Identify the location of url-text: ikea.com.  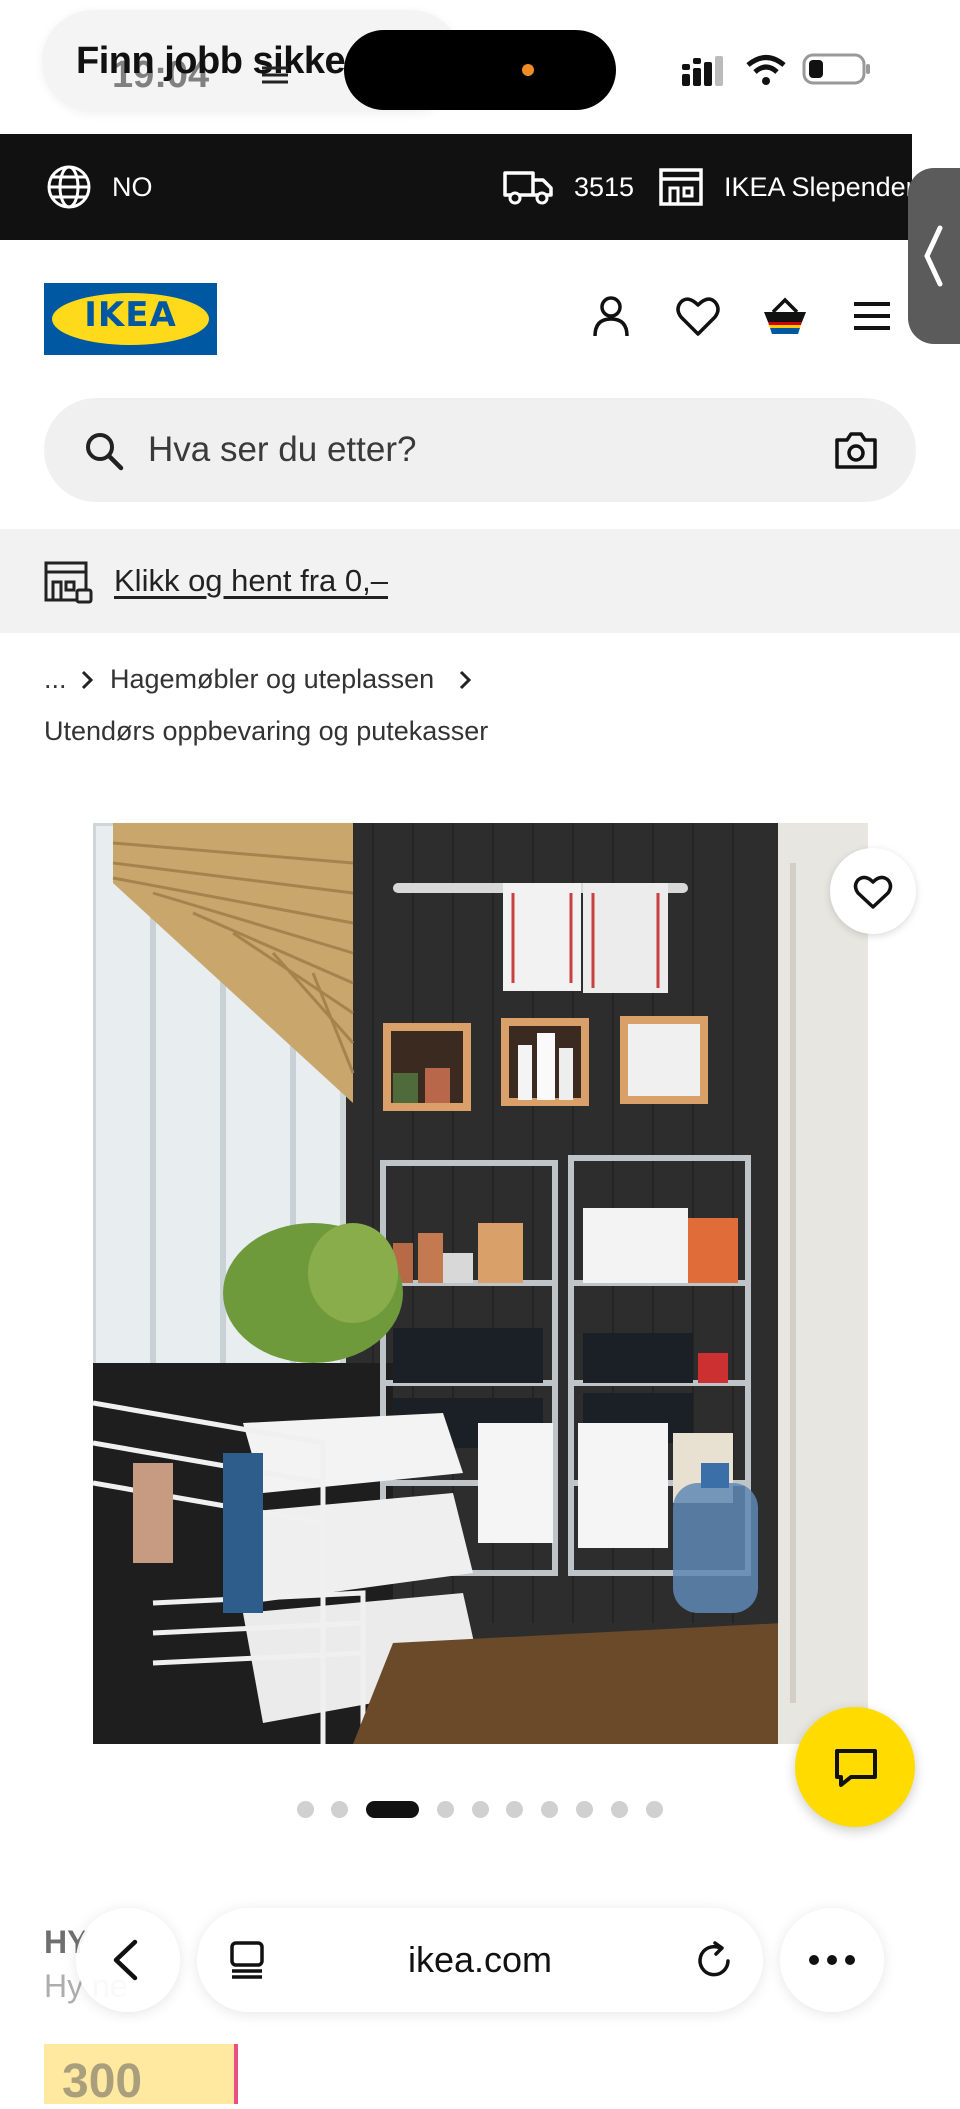
(480, 1959).